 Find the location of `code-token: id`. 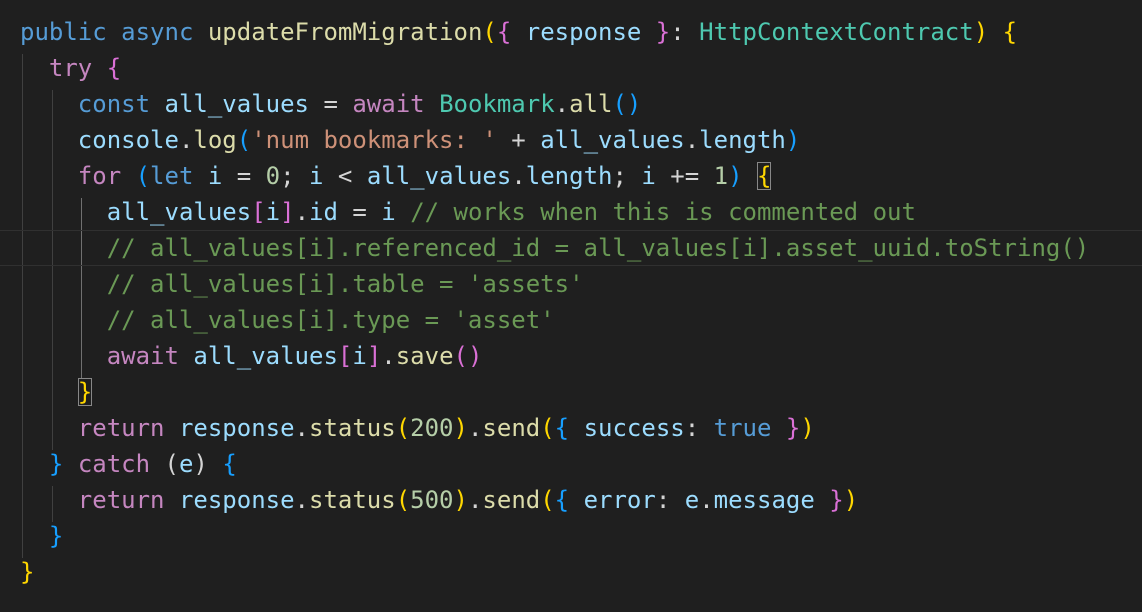

code-token: id is located at coordinates (323, 212).